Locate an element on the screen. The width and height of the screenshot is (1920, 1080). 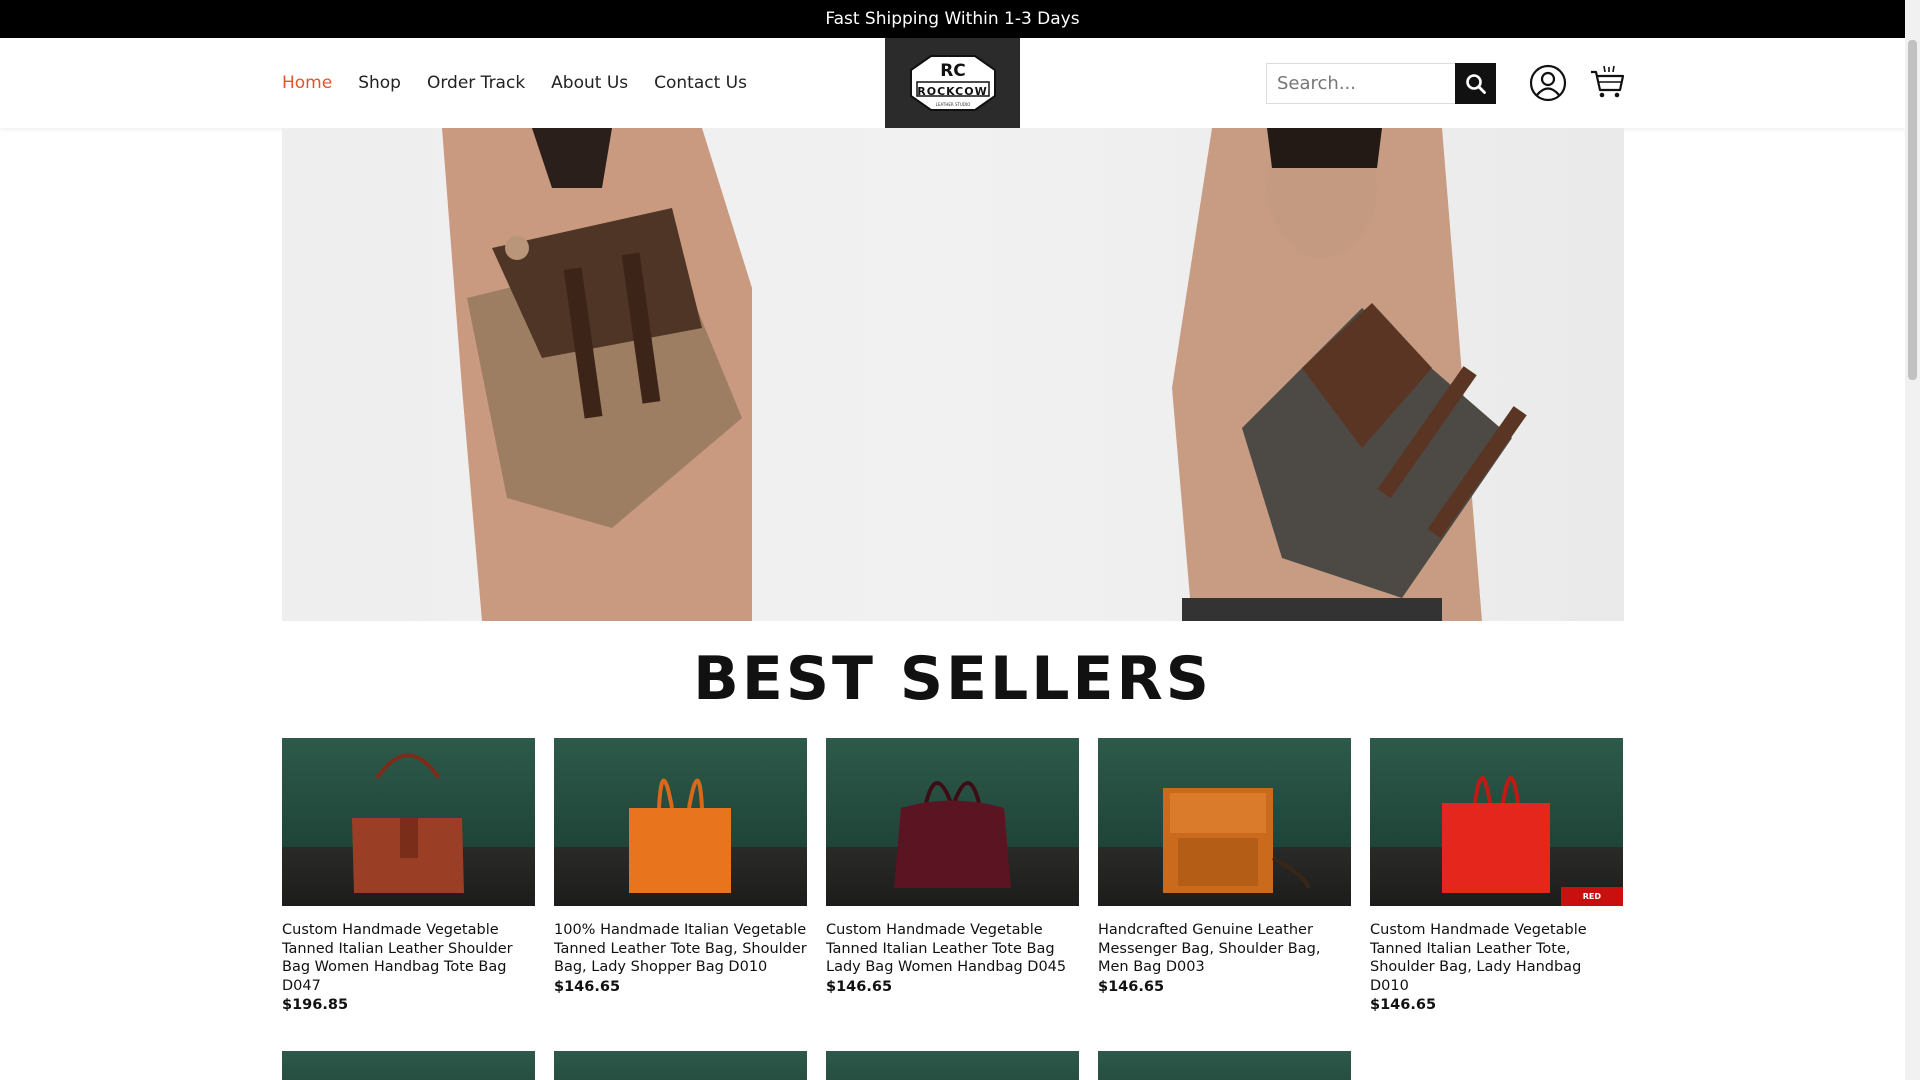
cart-icon is located at coordinates (1607, 82).